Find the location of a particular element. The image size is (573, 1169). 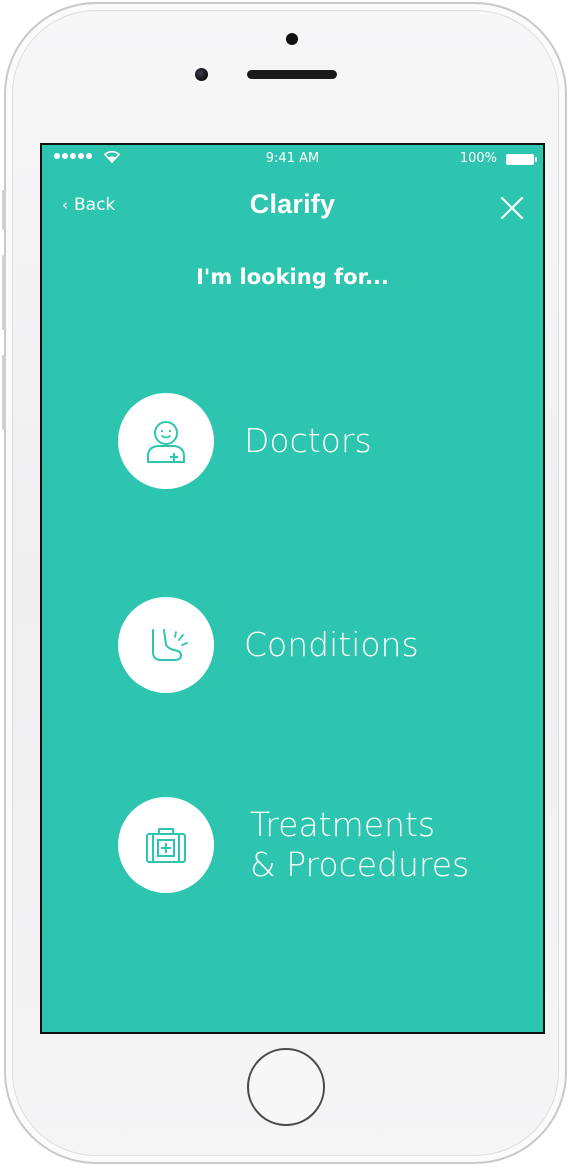

option-treatments-procedures: Treatments & Procedures is located at coordinates (293, 845).